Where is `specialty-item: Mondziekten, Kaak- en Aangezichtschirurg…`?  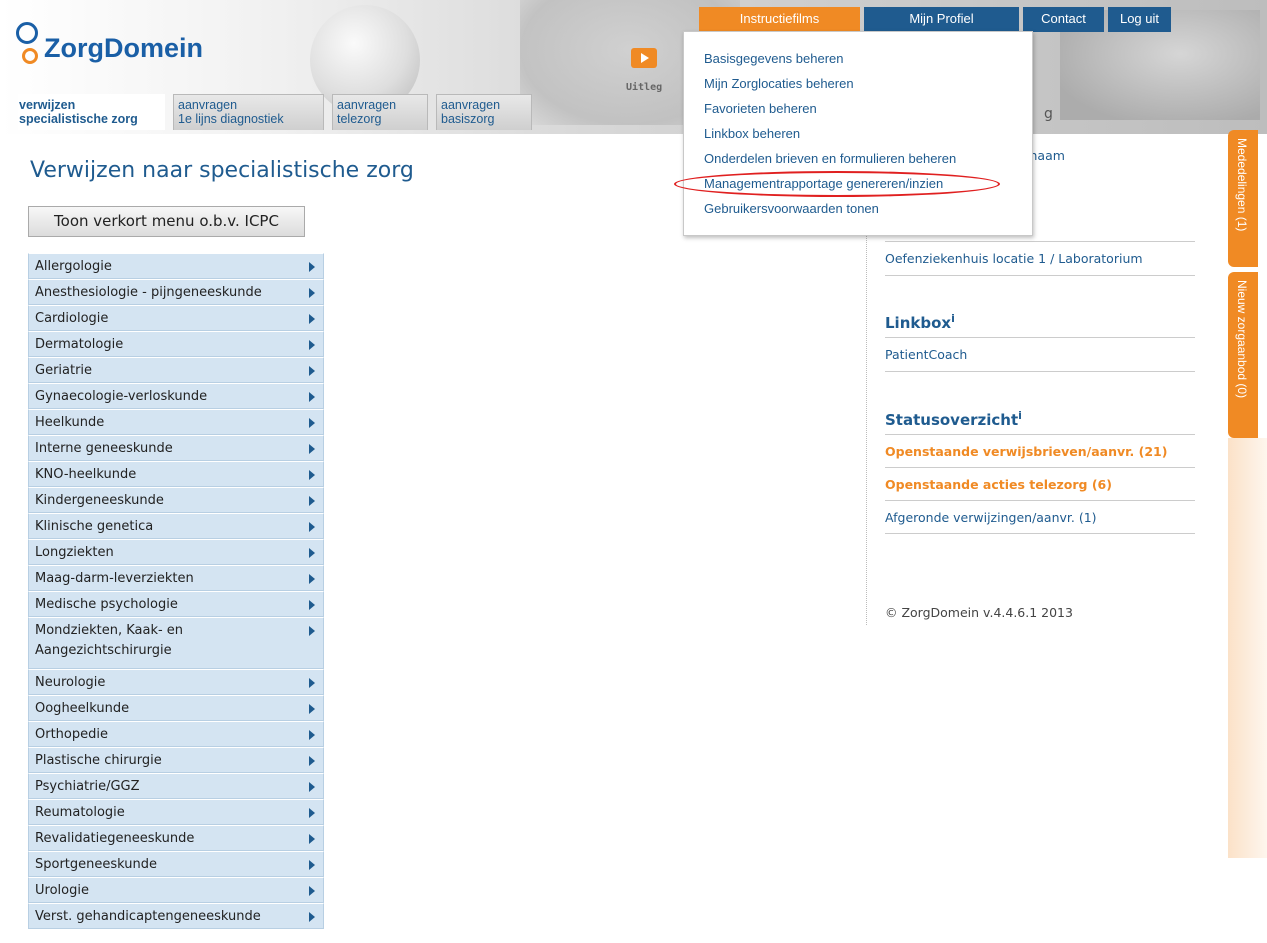 specialty-item: Mondziekten, Kaak- en Aangezichtschirurg… is located at coordinates (176, 643).